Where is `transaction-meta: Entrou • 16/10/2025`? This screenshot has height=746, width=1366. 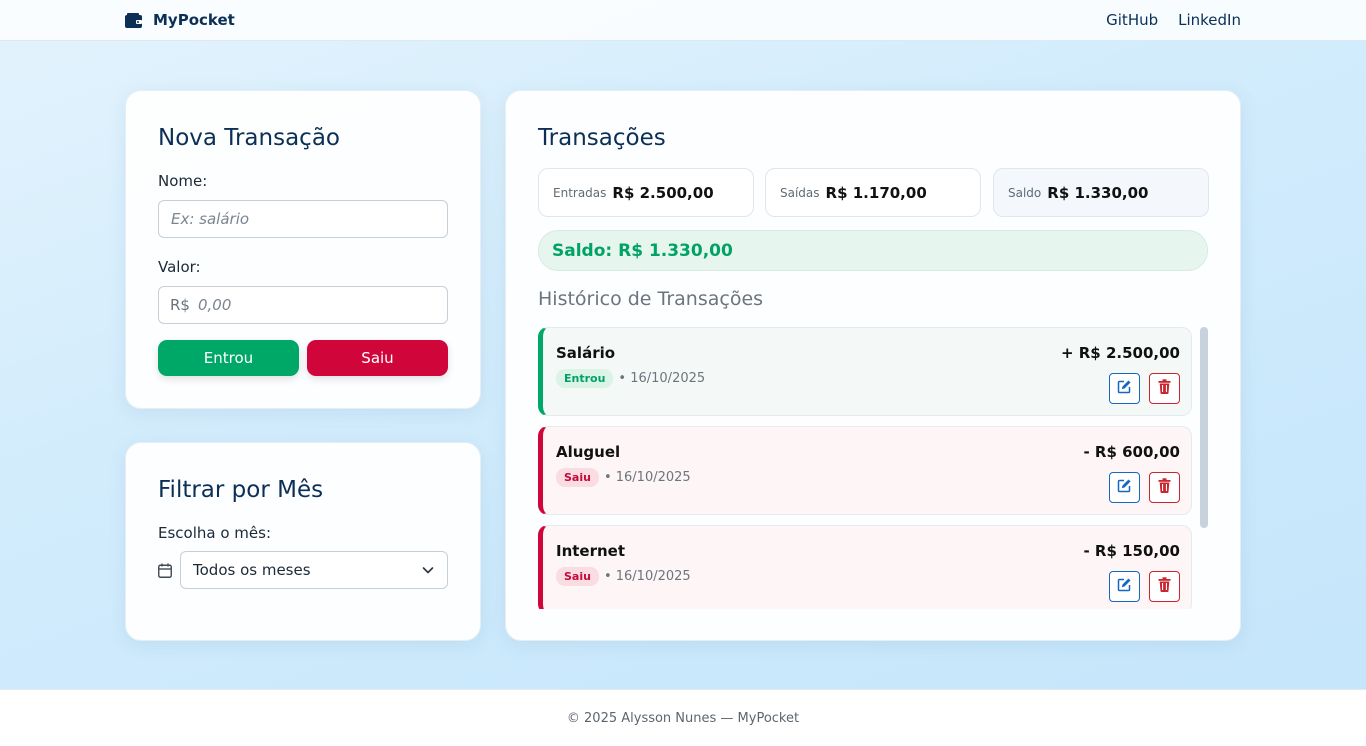 transaction-meta: Entrou • 16/10/2025 is located at coordinates (630, 378).